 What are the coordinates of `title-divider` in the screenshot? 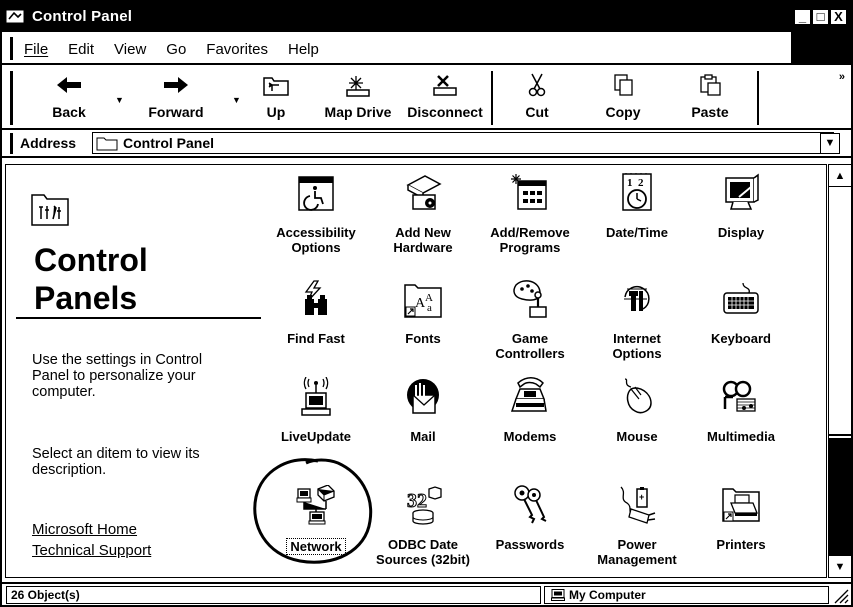 It's located at (138, 318).